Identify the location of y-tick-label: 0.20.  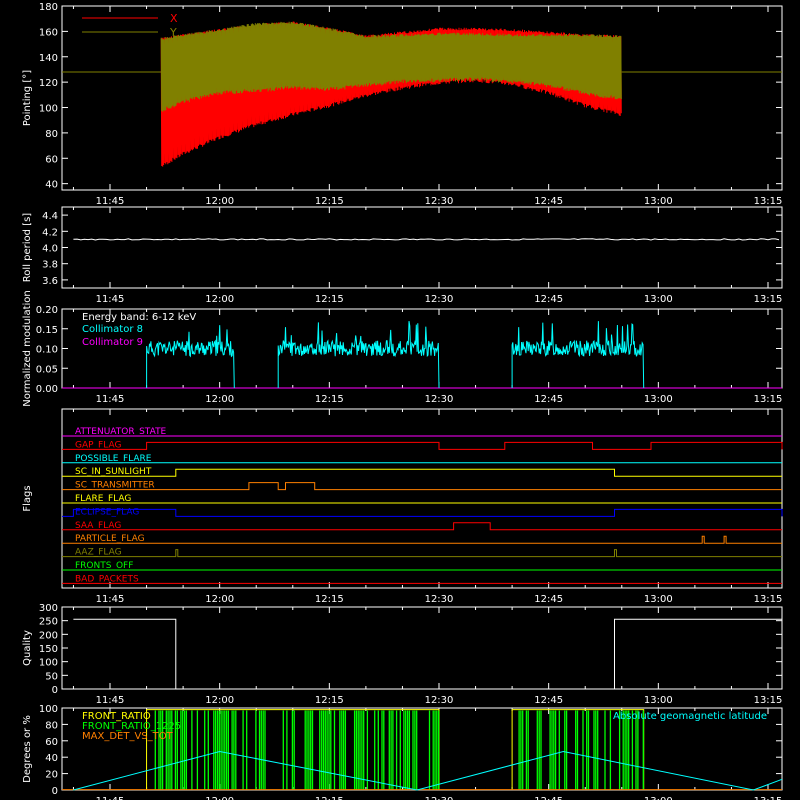
(47, 310).